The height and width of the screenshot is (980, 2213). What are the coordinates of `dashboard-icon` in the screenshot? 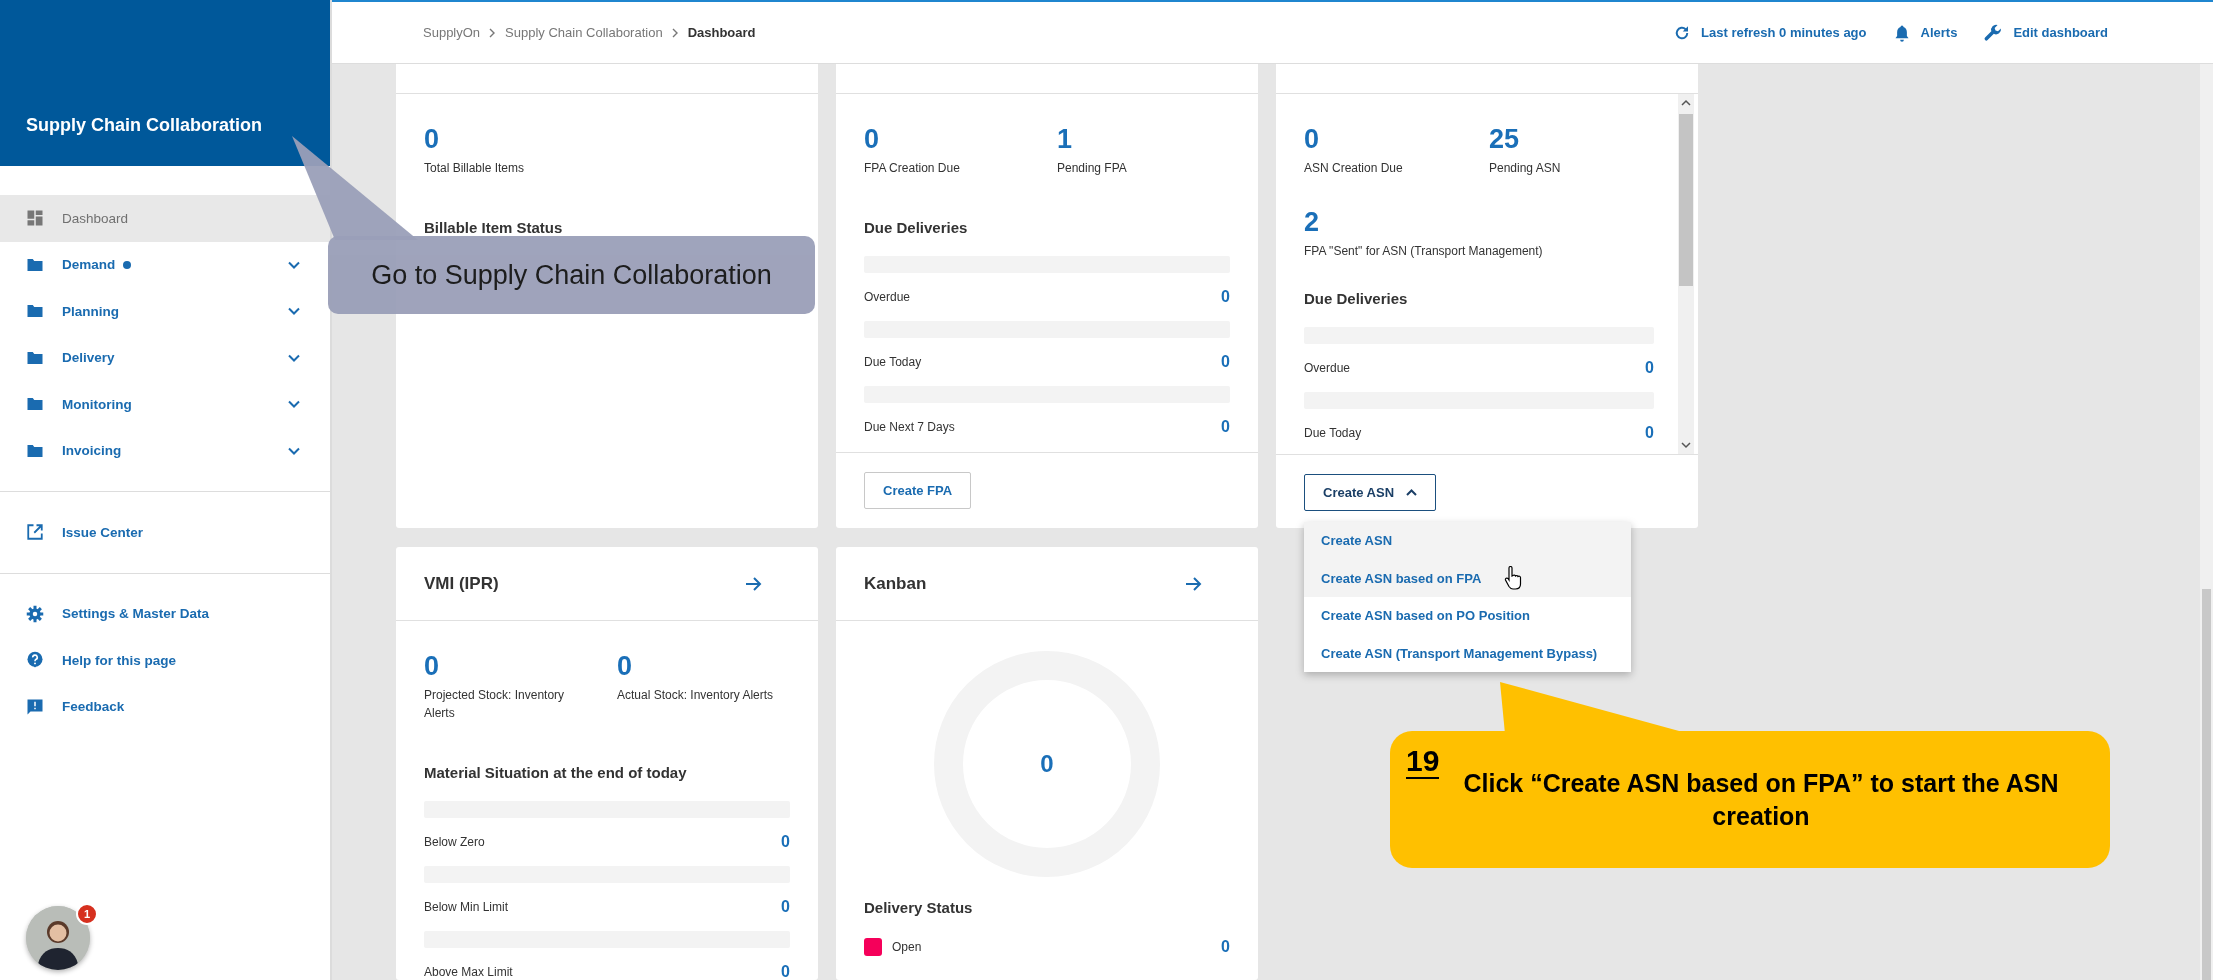 It's located at (35, 218).